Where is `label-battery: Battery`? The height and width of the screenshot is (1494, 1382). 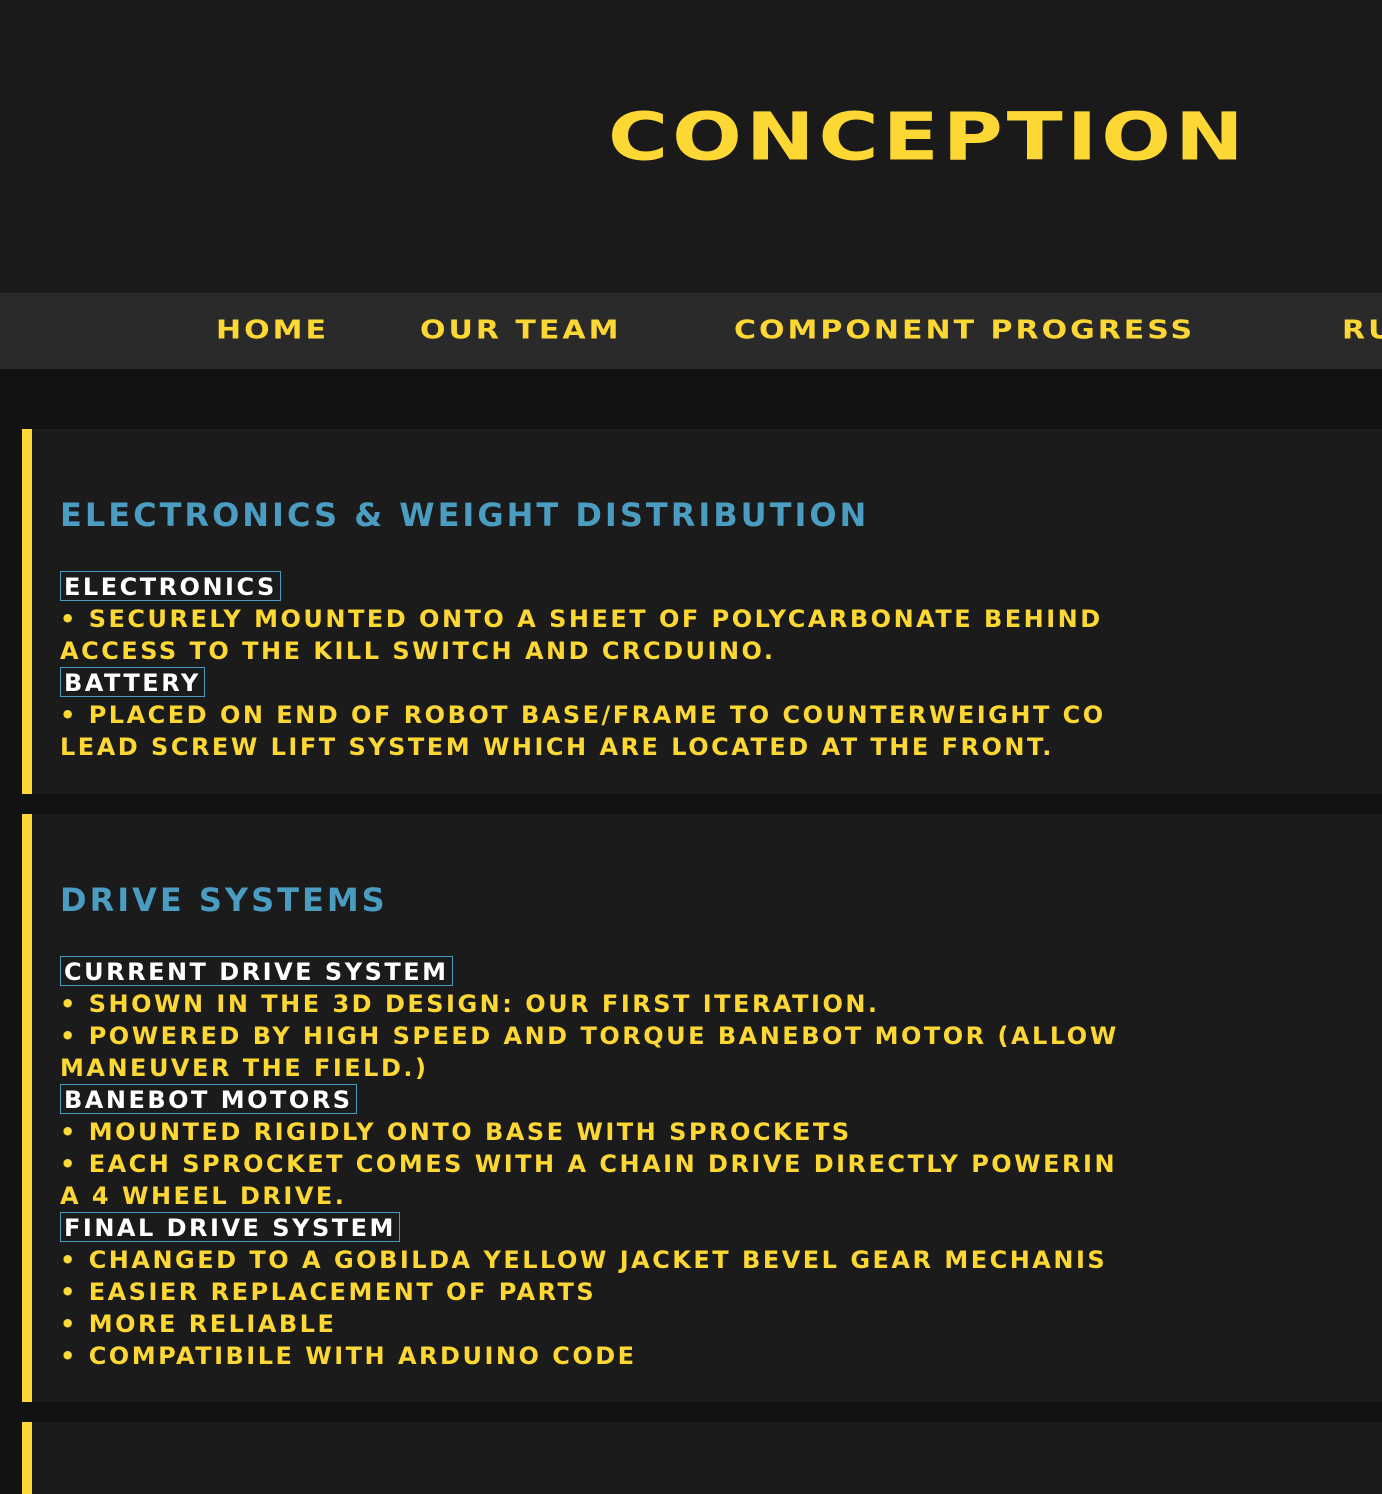
label-battery: Battery is located at coordinates (132, 682).